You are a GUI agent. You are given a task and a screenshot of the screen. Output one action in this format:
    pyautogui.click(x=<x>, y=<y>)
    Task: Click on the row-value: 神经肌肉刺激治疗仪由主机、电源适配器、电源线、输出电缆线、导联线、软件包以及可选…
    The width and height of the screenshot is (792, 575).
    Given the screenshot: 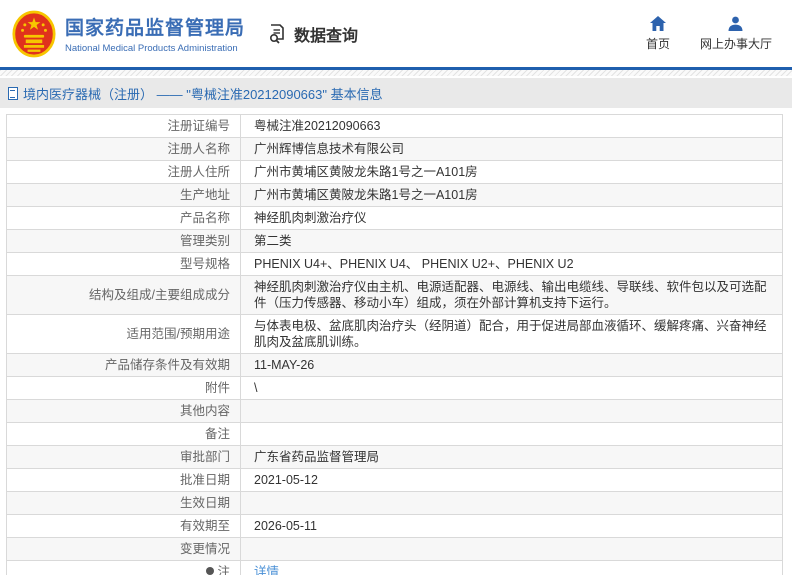 What is the action you would take?
    pyautogui.click(x=510, y=295)
    